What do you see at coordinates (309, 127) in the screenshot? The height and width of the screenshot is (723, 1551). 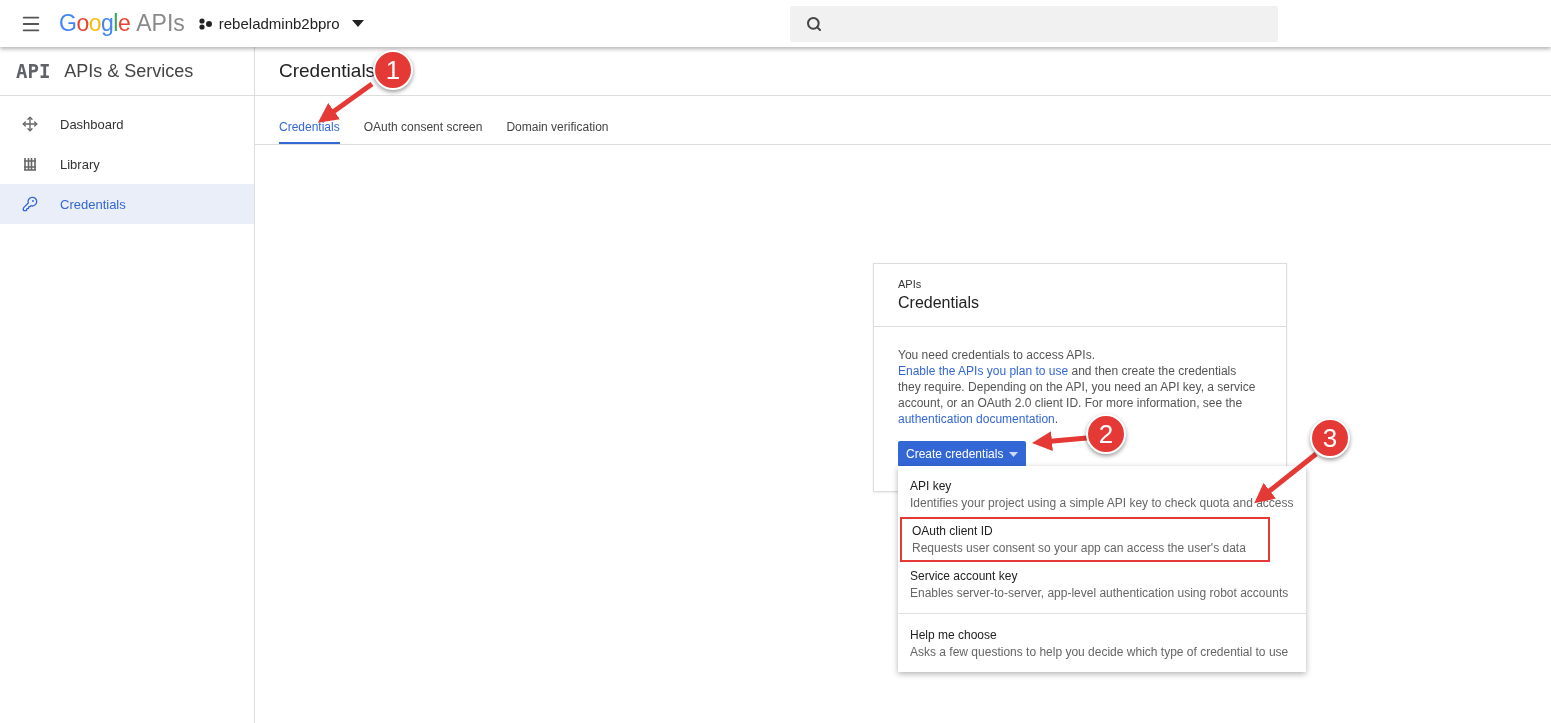 I see `tab: Credentials` at bounding box center [309, 127].